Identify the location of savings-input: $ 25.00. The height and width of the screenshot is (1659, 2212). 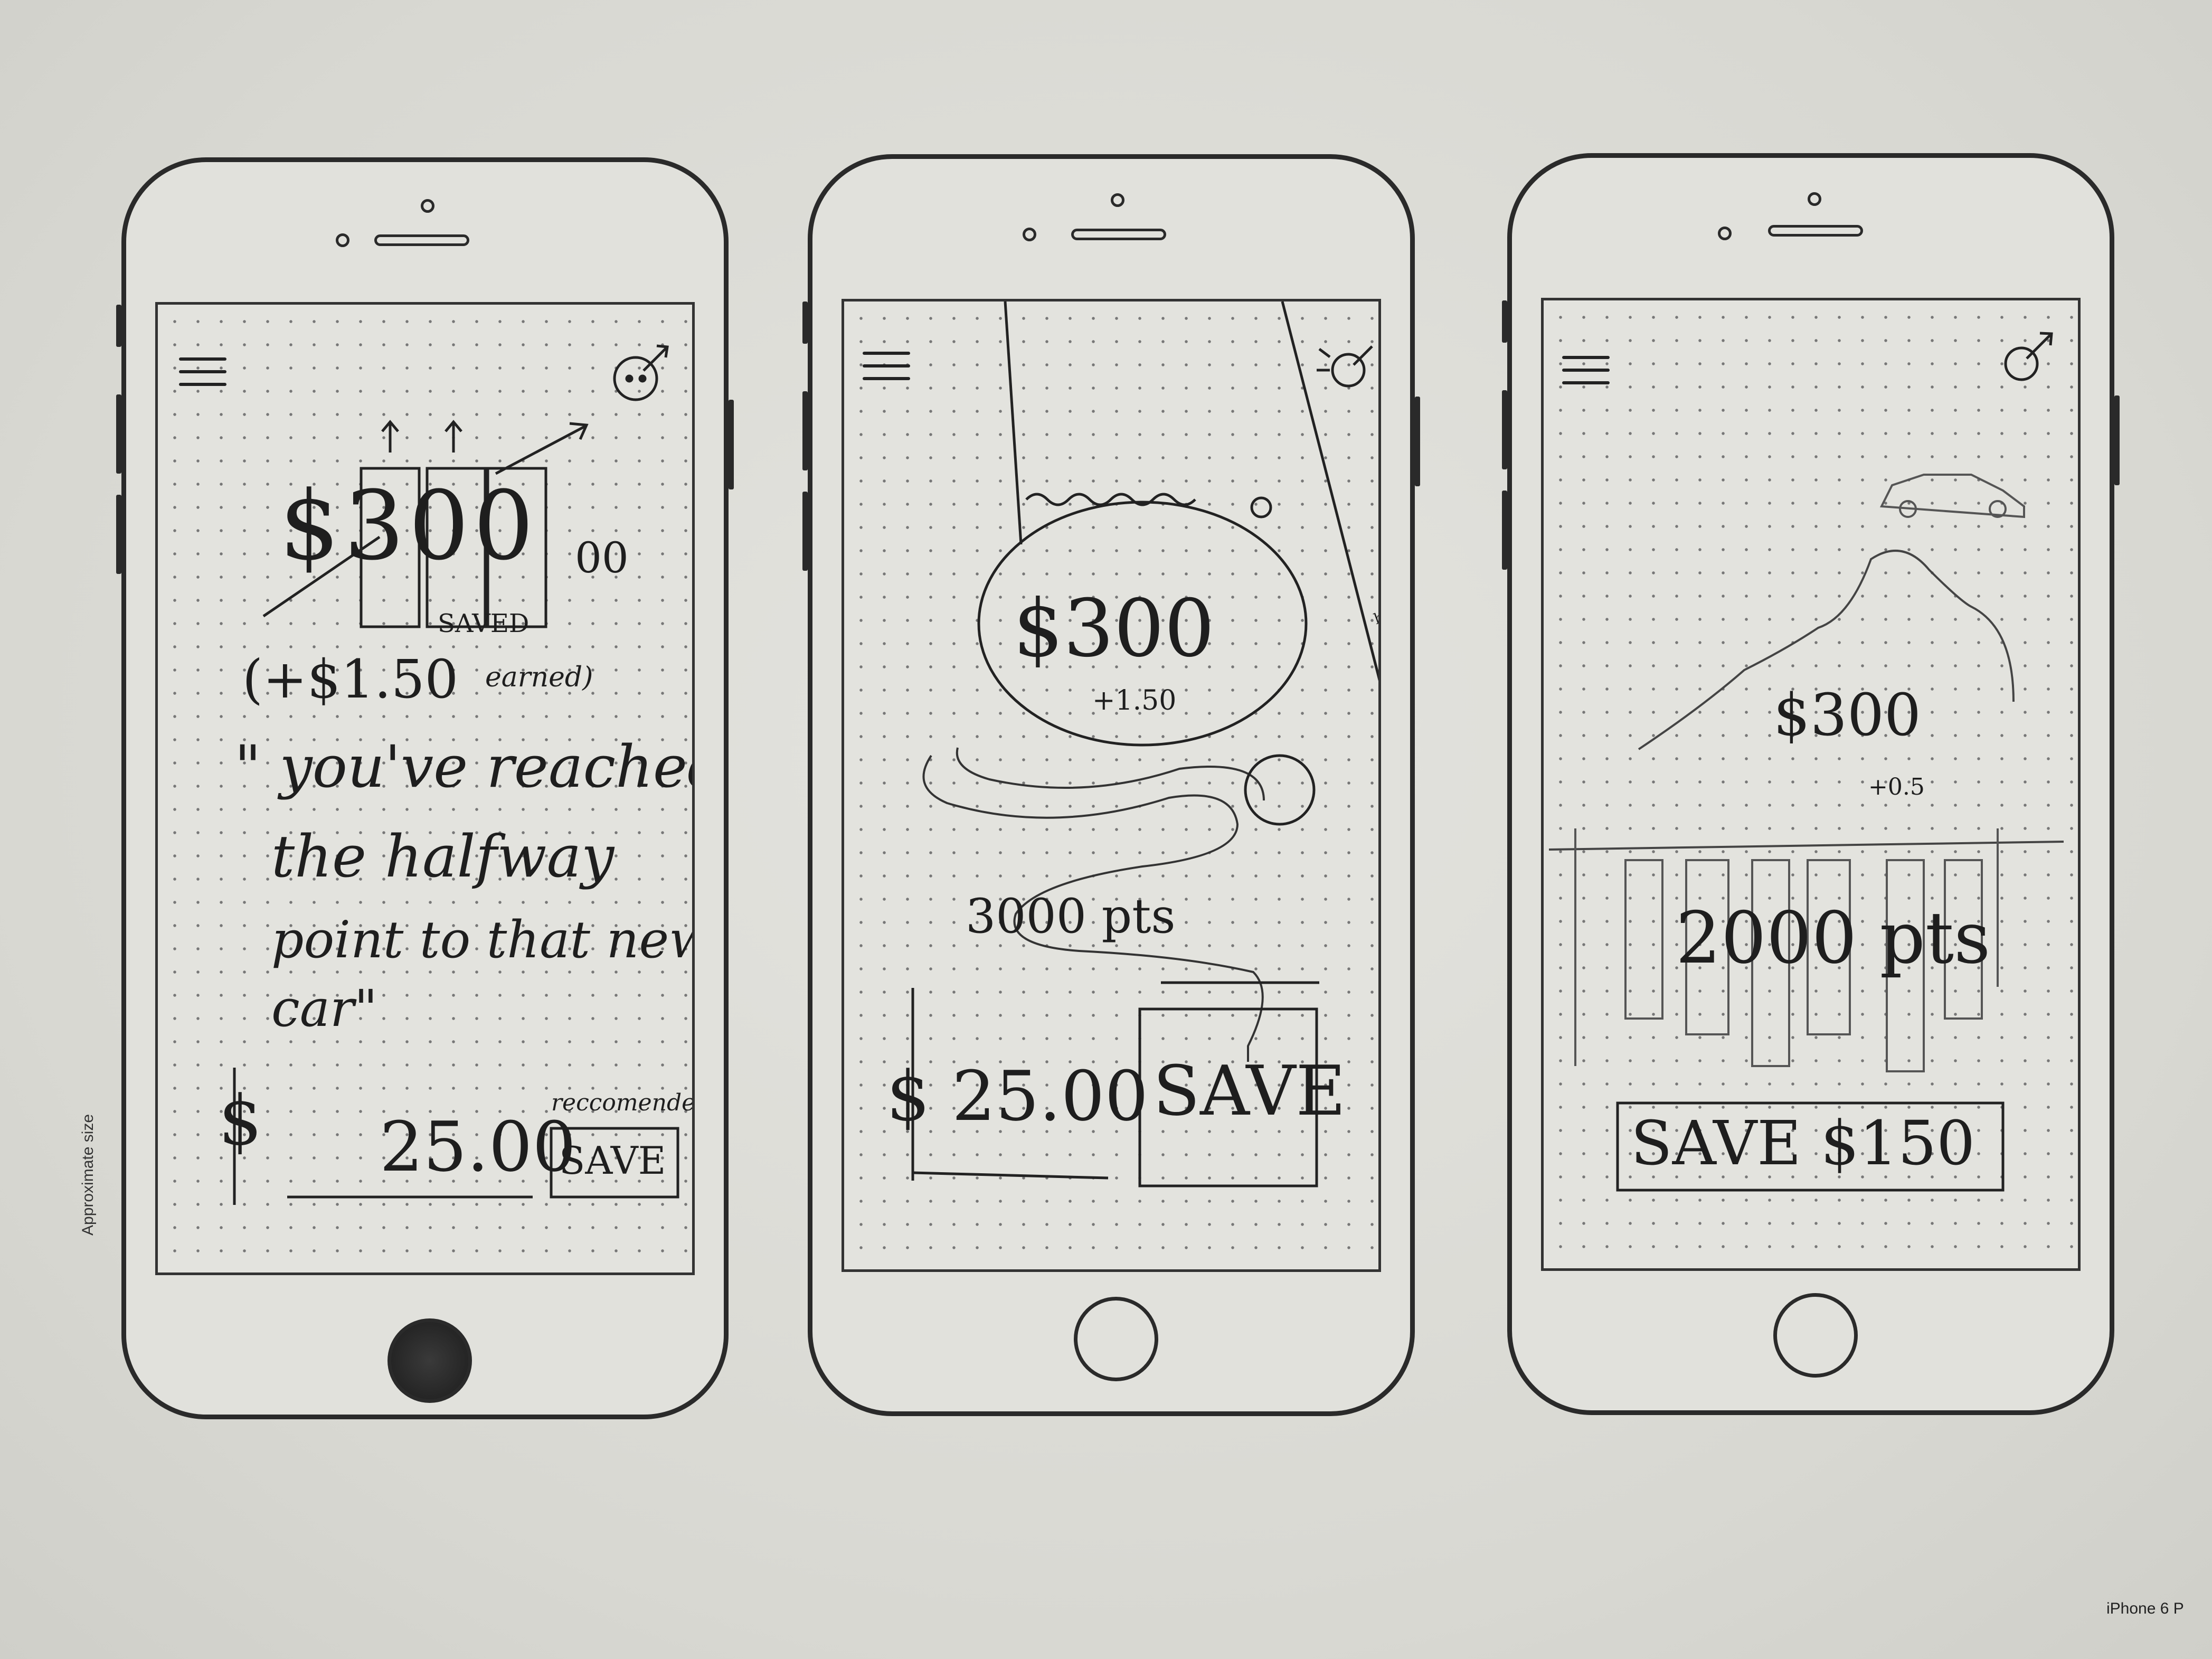
(1017, 1096).